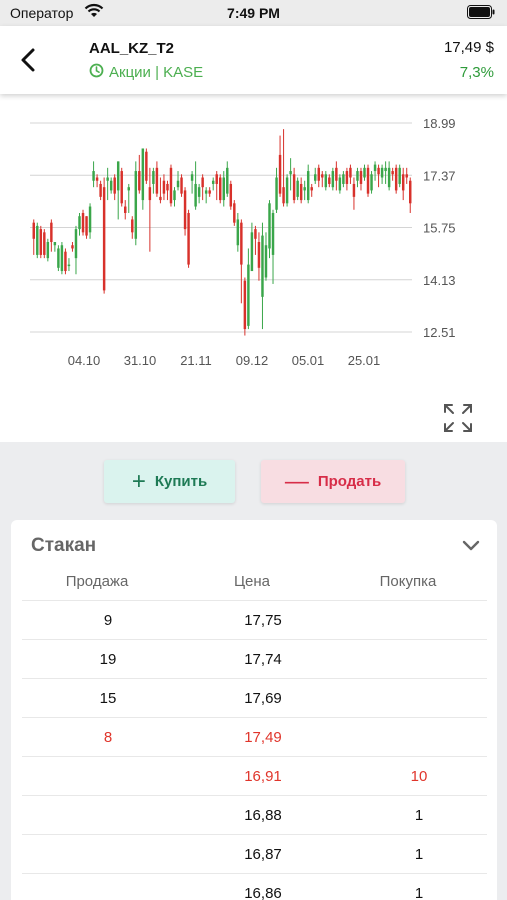  Describe the element at coordinates (439, 280) in the screenshot. I see `y-tick-label: 14.13` at that location.